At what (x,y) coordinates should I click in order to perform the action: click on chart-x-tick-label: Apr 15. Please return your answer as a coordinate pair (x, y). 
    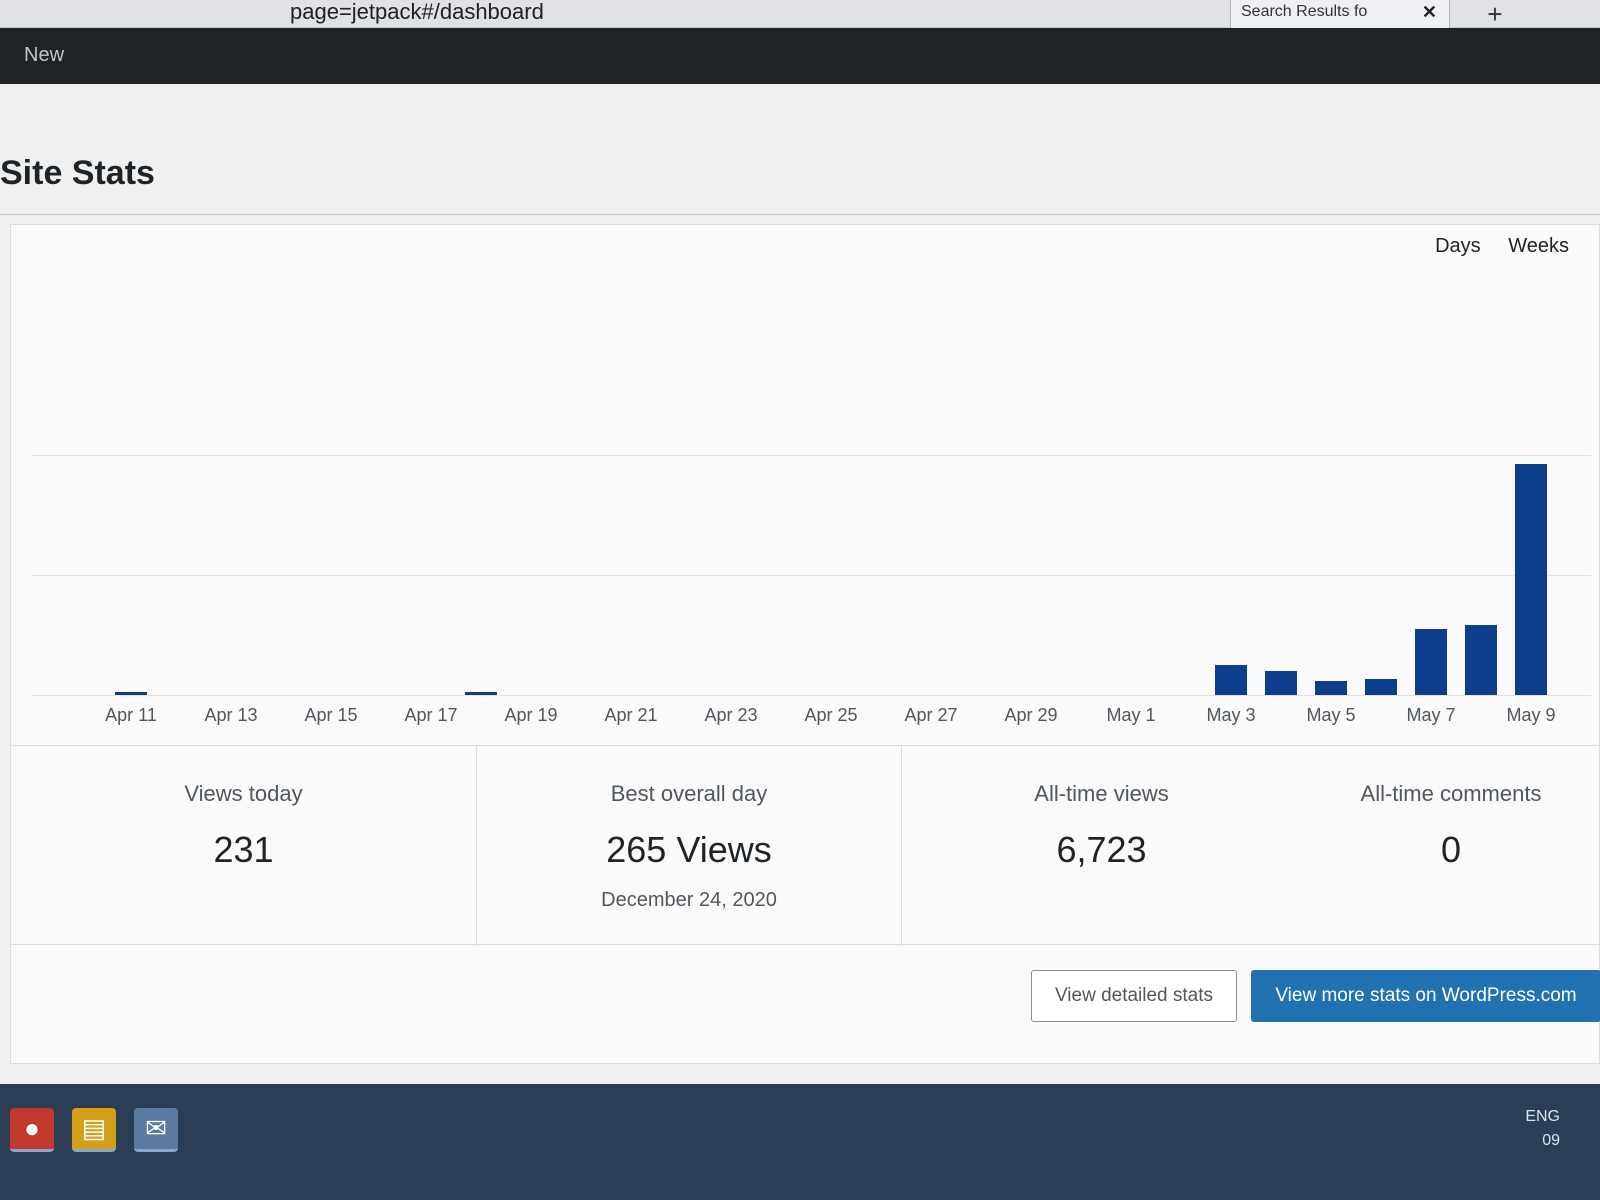
    Looking at the image, I should click on (331, 715).